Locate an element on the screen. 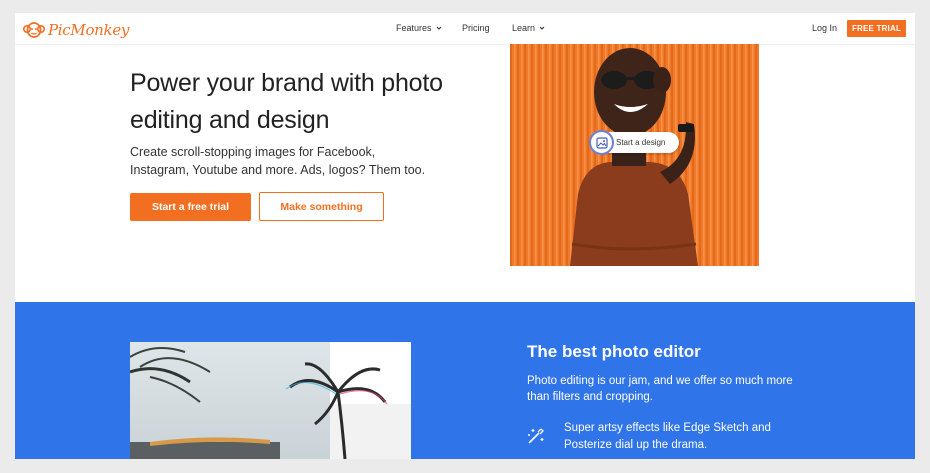 Image resolution: width=930 pixels, height=473 pixels. nav-pricing: Pricing is located at coordinates (476, 28).